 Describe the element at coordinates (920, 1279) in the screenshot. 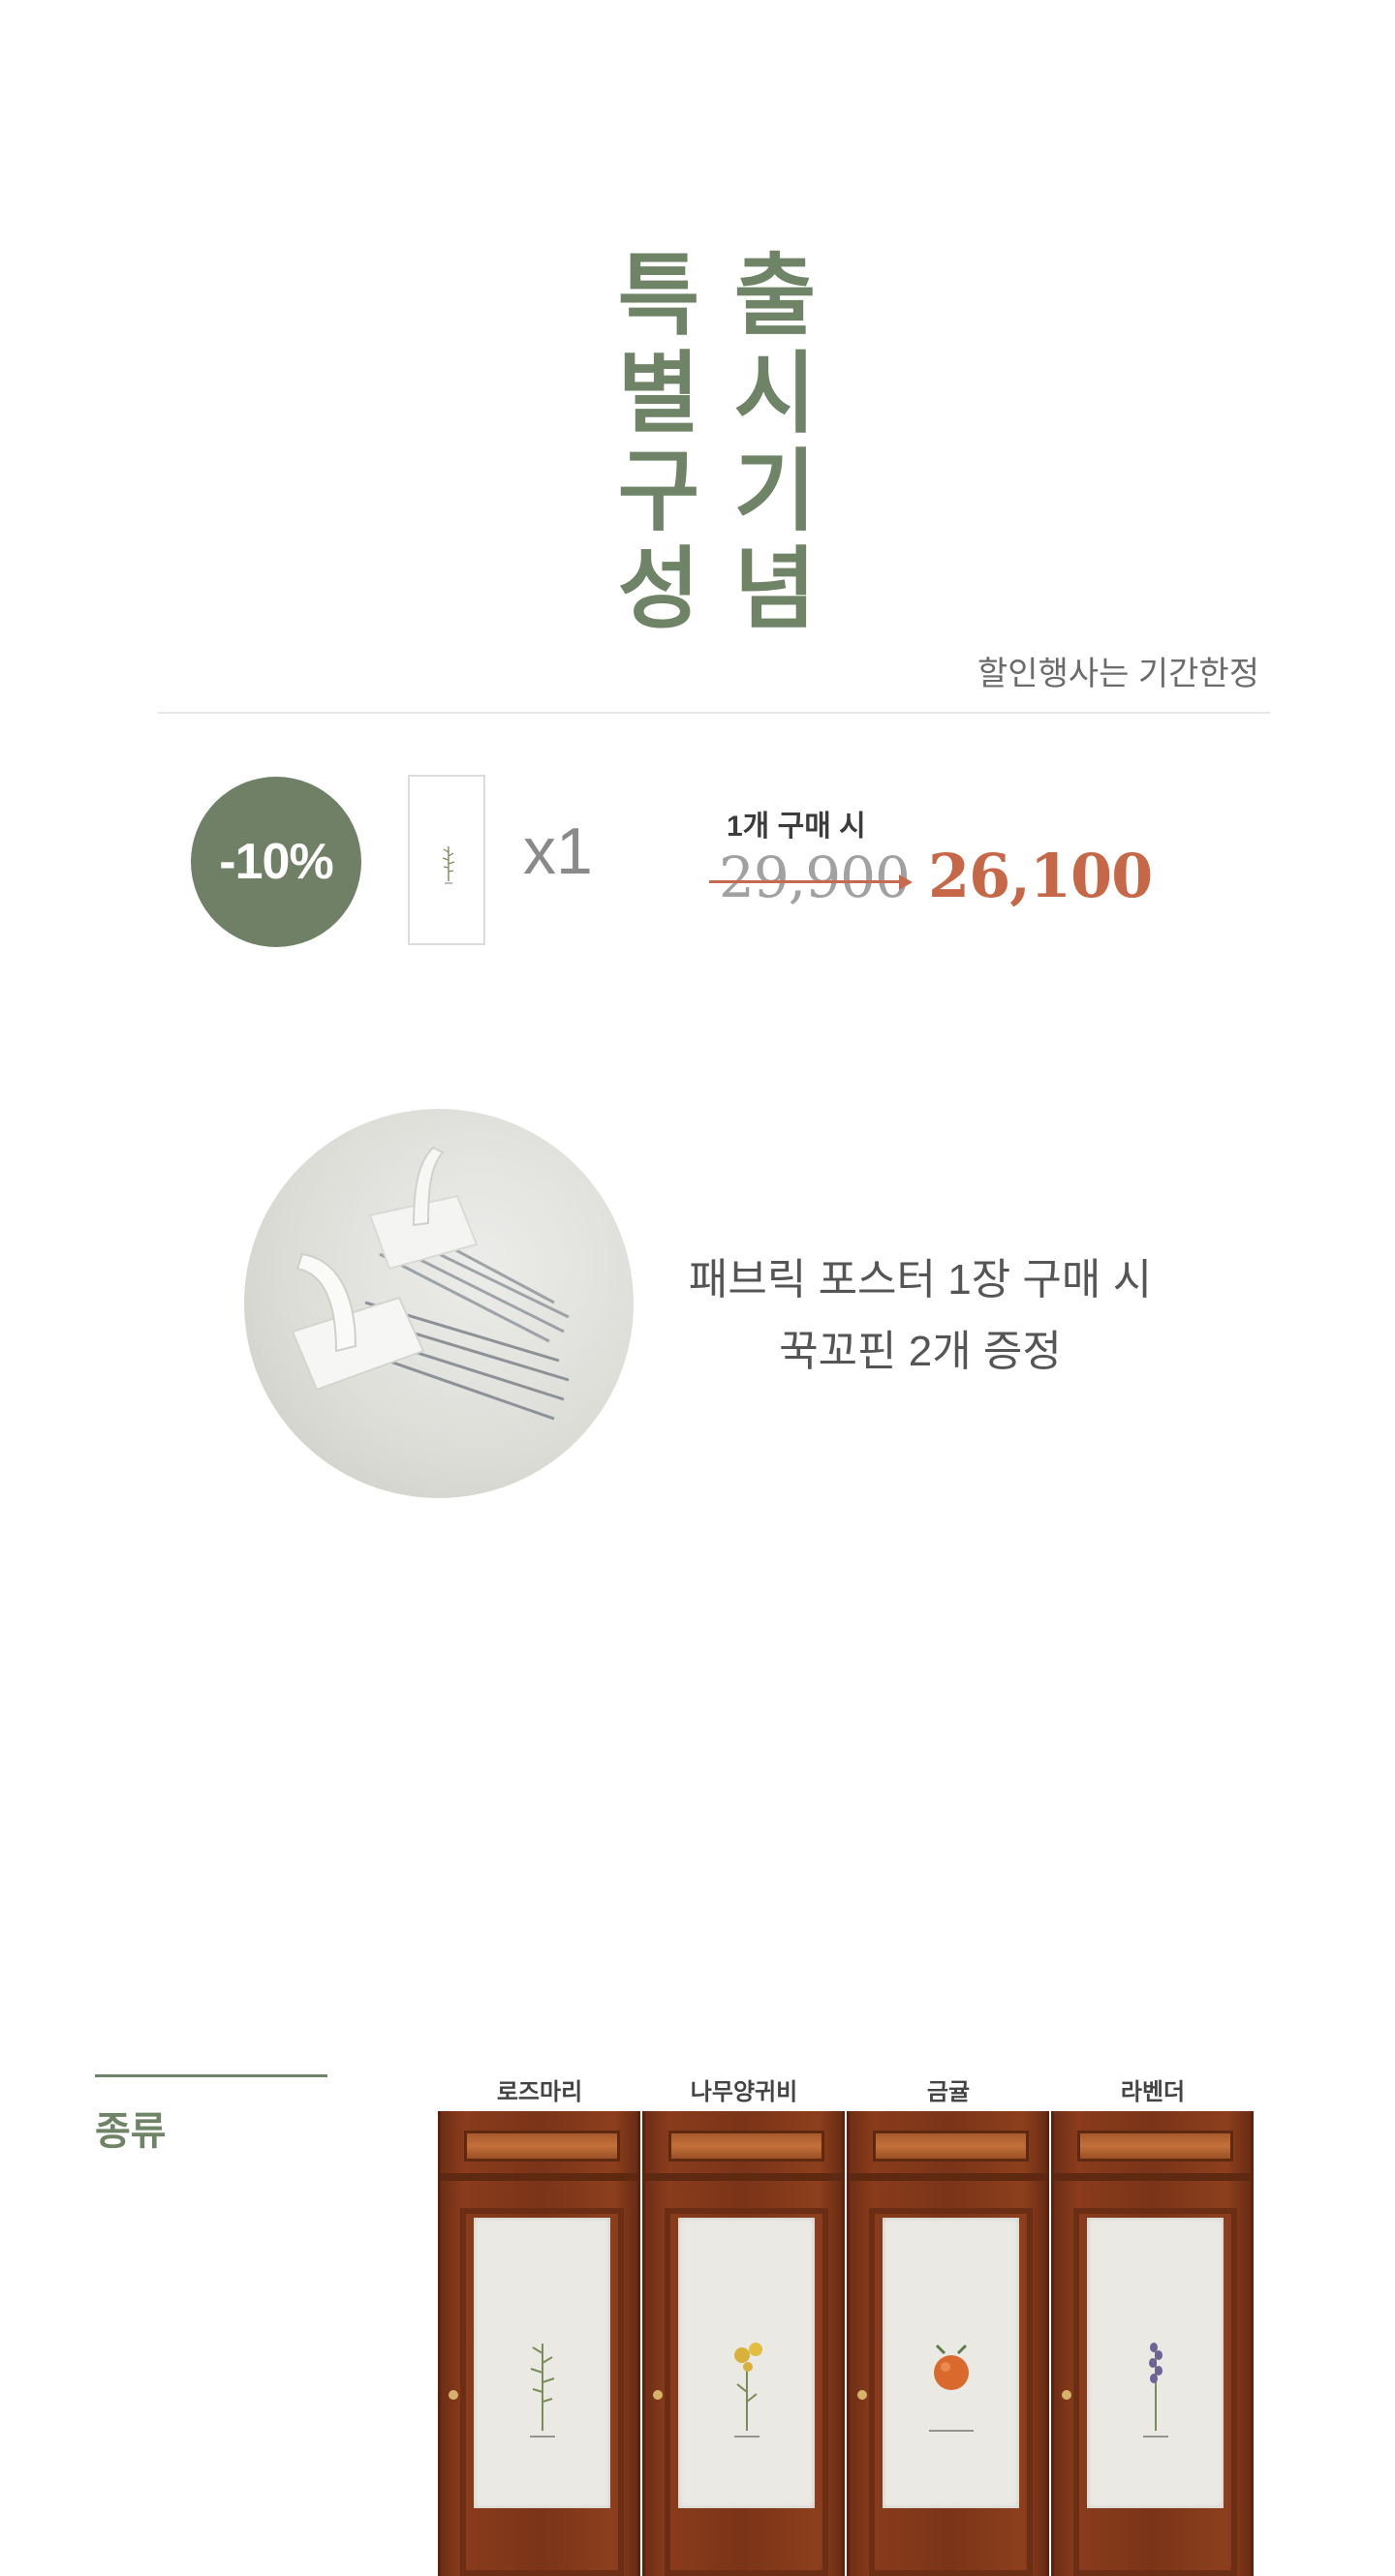

I see `gift-line-1: 패브릭 포스터 1장 구매 시` at that location.